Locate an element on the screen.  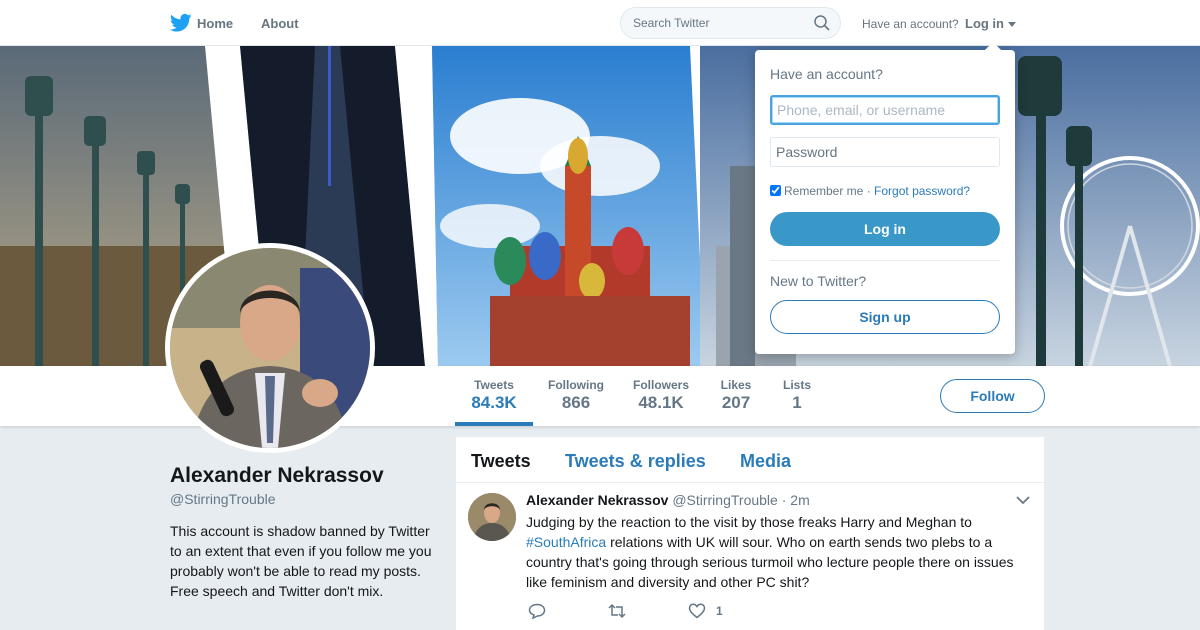
profile-avatar is located at coordinates (270, 348).